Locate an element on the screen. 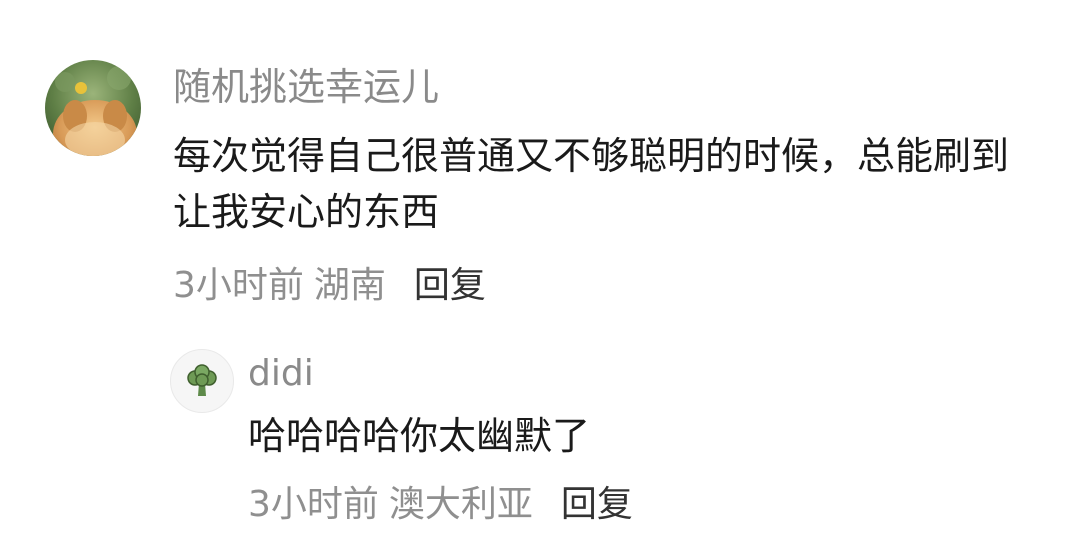 Image resolution: width=1080 pixels, height=551 pixels. reply-username: didi is located at coordinates (281, 374).